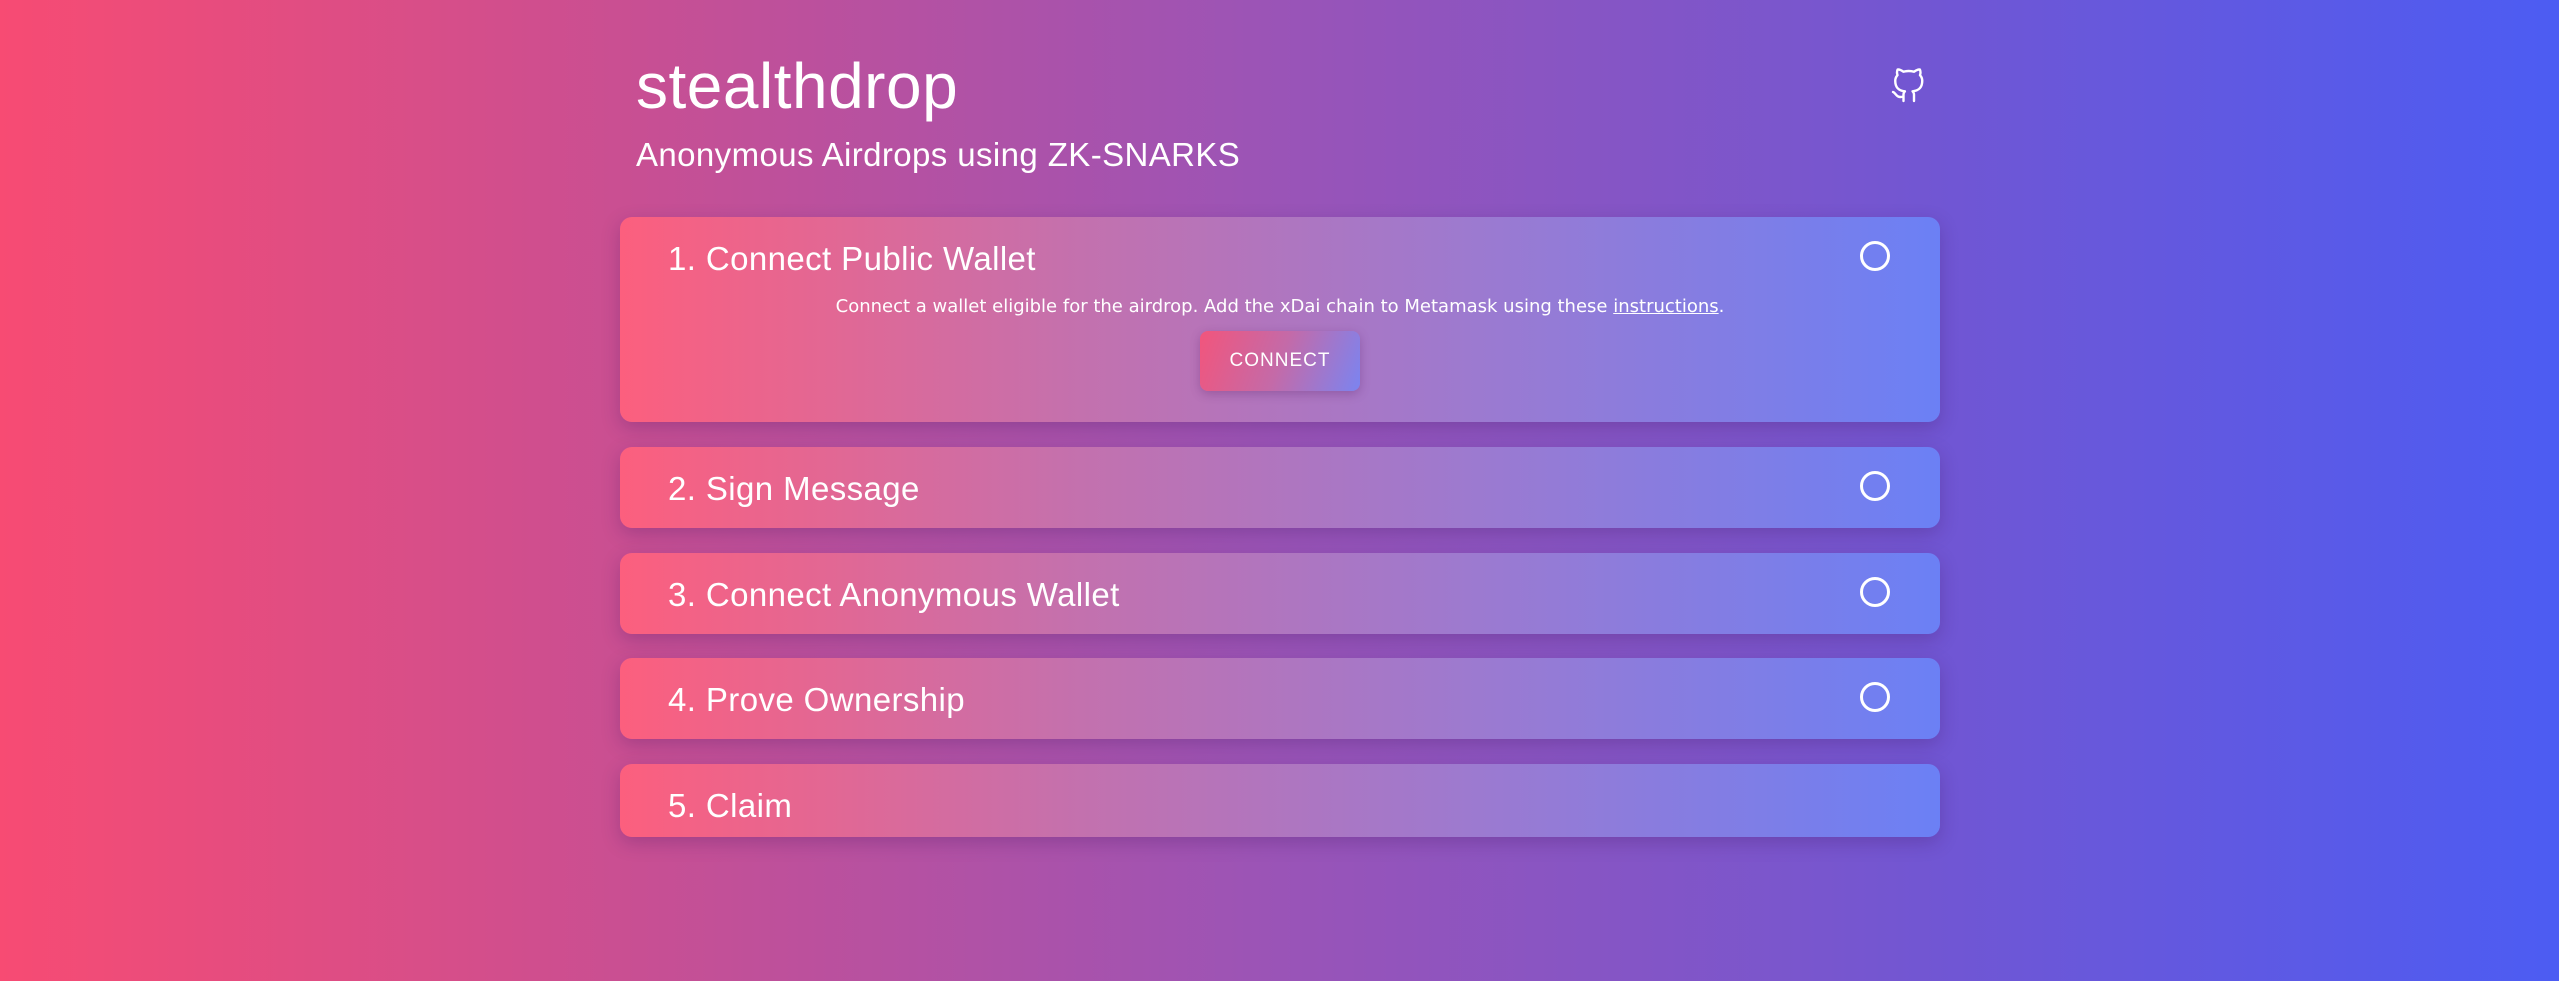 This screenshot has height=981, width=2559. I want to click on step-title: 3. Connect Anonymous Wallet, so click(894, 594).